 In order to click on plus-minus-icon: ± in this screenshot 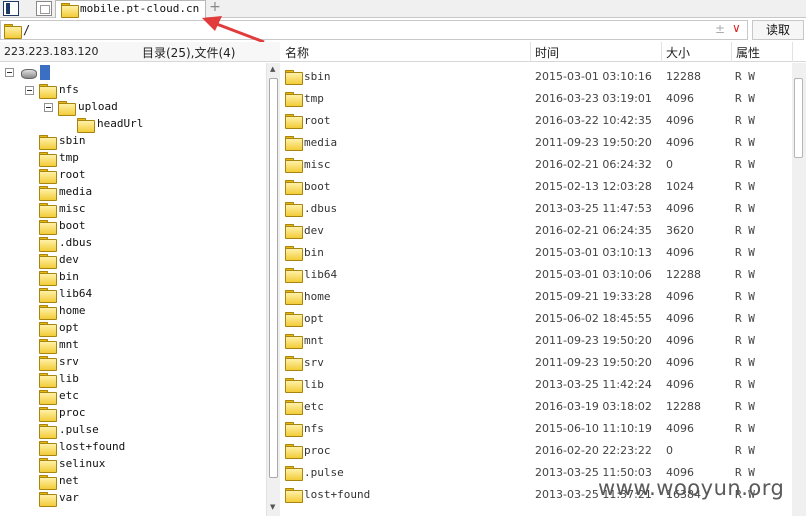, I will do `click(720, 29)`.